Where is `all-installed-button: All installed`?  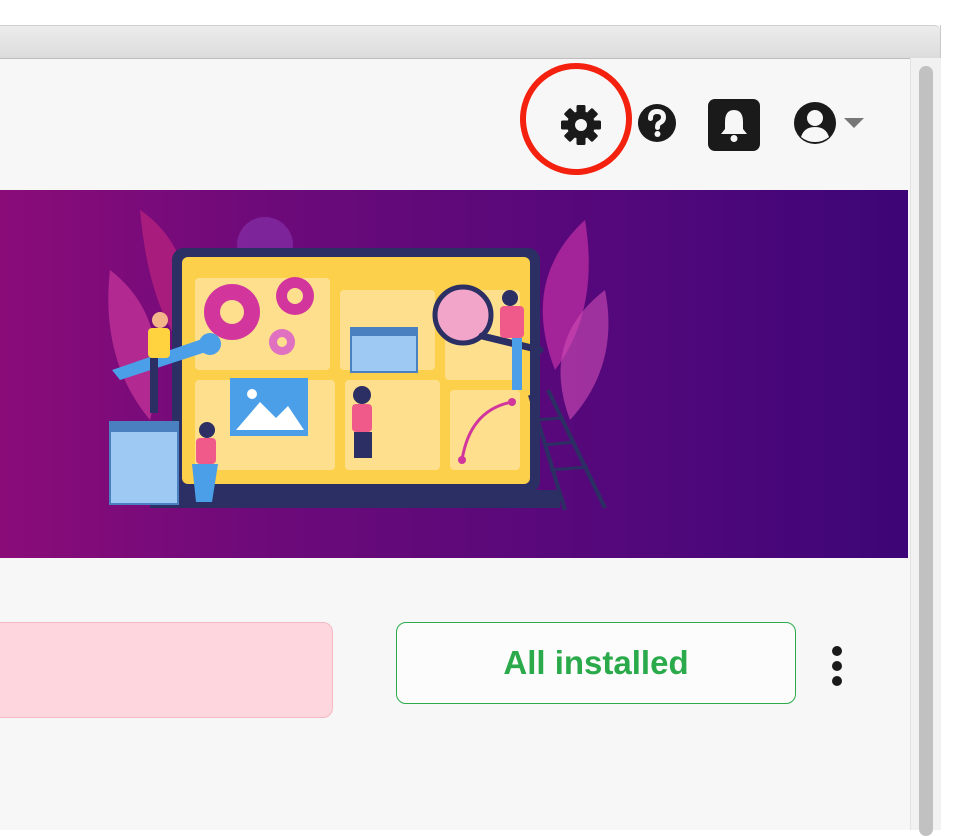 all-installed-button: All installed is located at coordinates (596, 663).